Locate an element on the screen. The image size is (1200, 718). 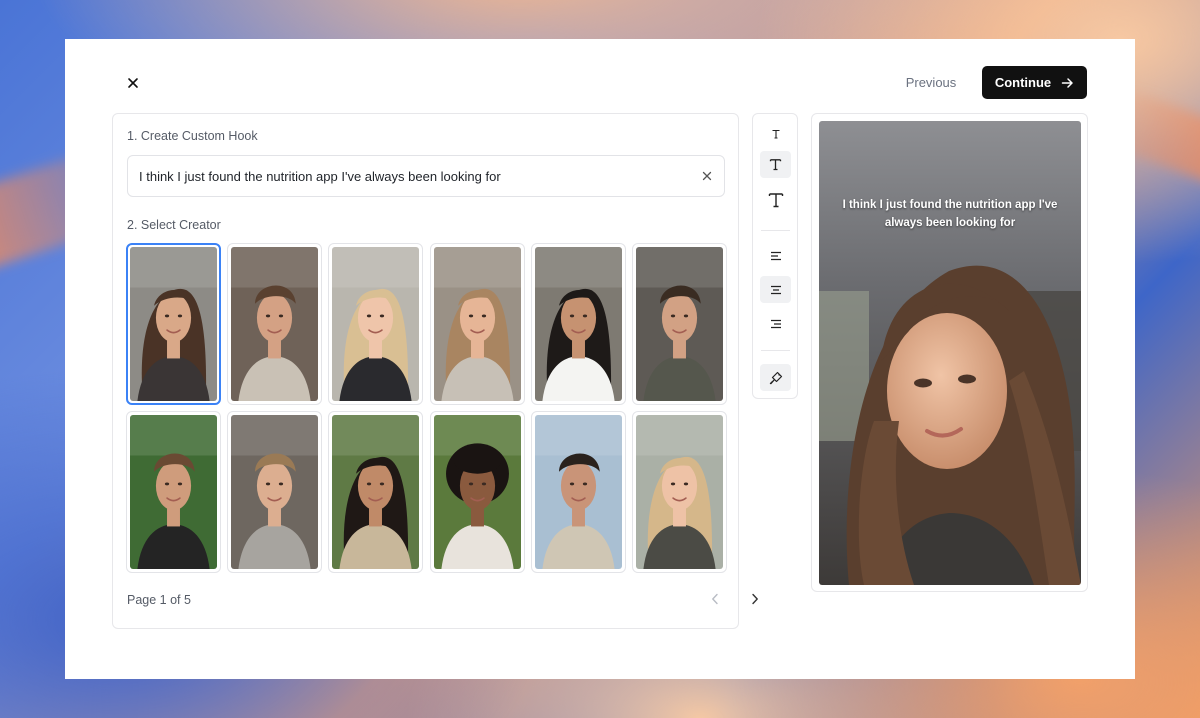
page-indicator: Page 1 of 5 is located at coordinates (159, 600).